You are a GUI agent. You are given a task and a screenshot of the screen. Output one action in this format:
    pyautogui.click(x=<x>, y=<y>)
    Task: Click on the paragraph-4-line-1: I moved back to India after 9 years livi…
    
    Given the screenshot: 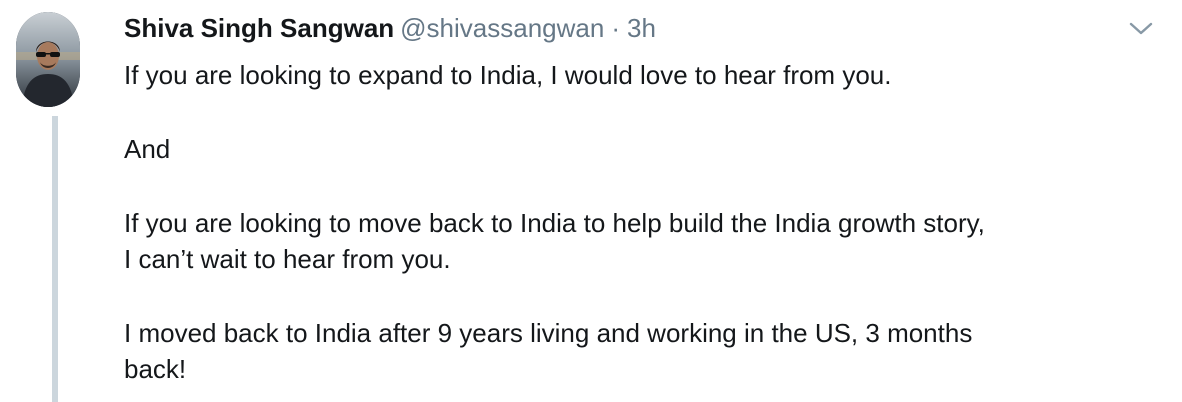 What is the action you would take?
    pyautogui.click(x=548, y=333)
    